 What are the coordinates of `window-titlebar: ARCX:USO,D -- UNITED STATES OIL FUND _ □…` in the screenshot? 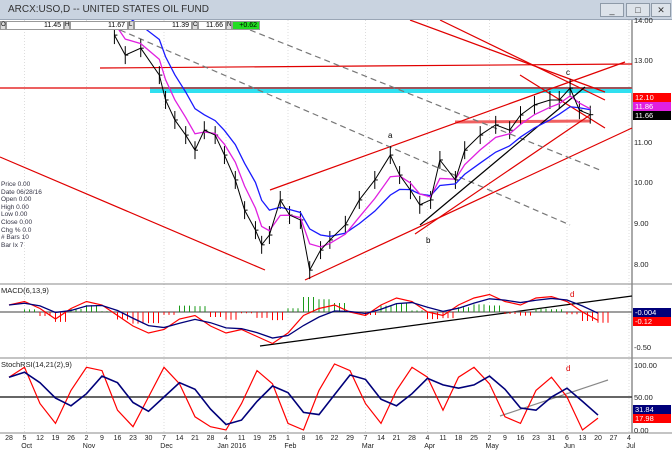 It's located at (336, 10).